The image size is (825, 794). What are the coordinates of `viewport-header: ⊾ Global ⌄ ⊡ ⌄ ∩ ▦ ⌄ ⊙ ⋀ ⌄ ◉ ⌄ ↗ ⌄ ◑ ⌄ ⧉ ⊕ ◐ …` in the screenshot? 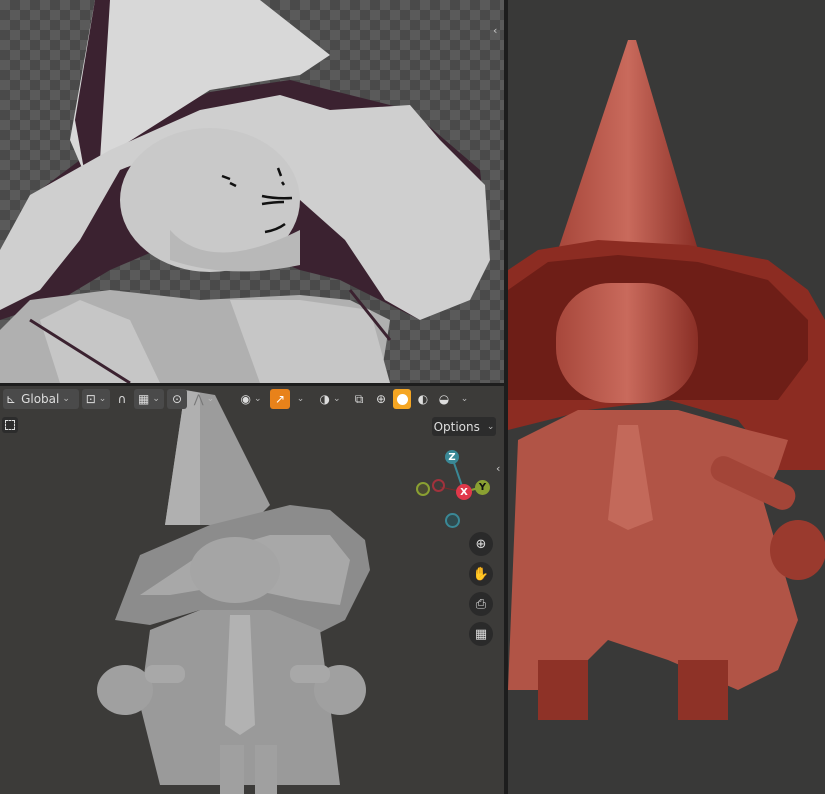 It's located at (252, 399).